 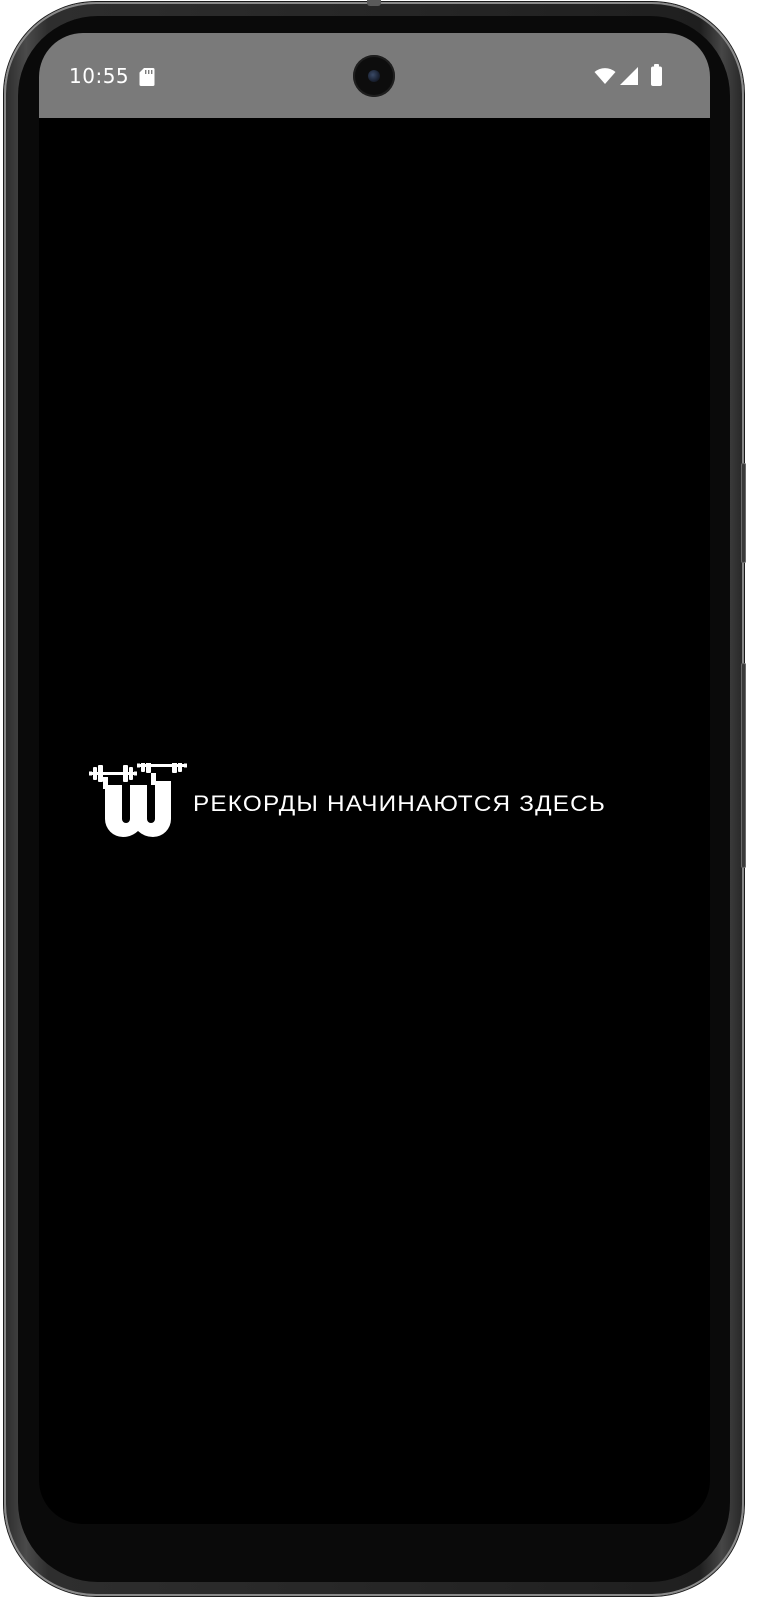 I want to click on splash-content: РЕКОРДЫ НАЧИНАЮТСЯ ЗДЕСЬ, so click(x=347, y=800).